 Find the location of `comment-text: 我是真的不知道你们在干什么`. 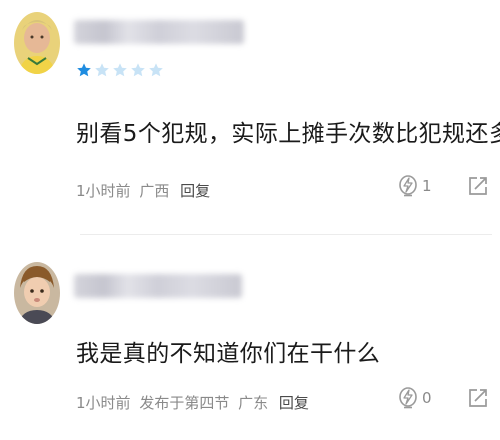

comment-text: 我是真的不知道你们在干什么 is located at coordinates (228, 354).